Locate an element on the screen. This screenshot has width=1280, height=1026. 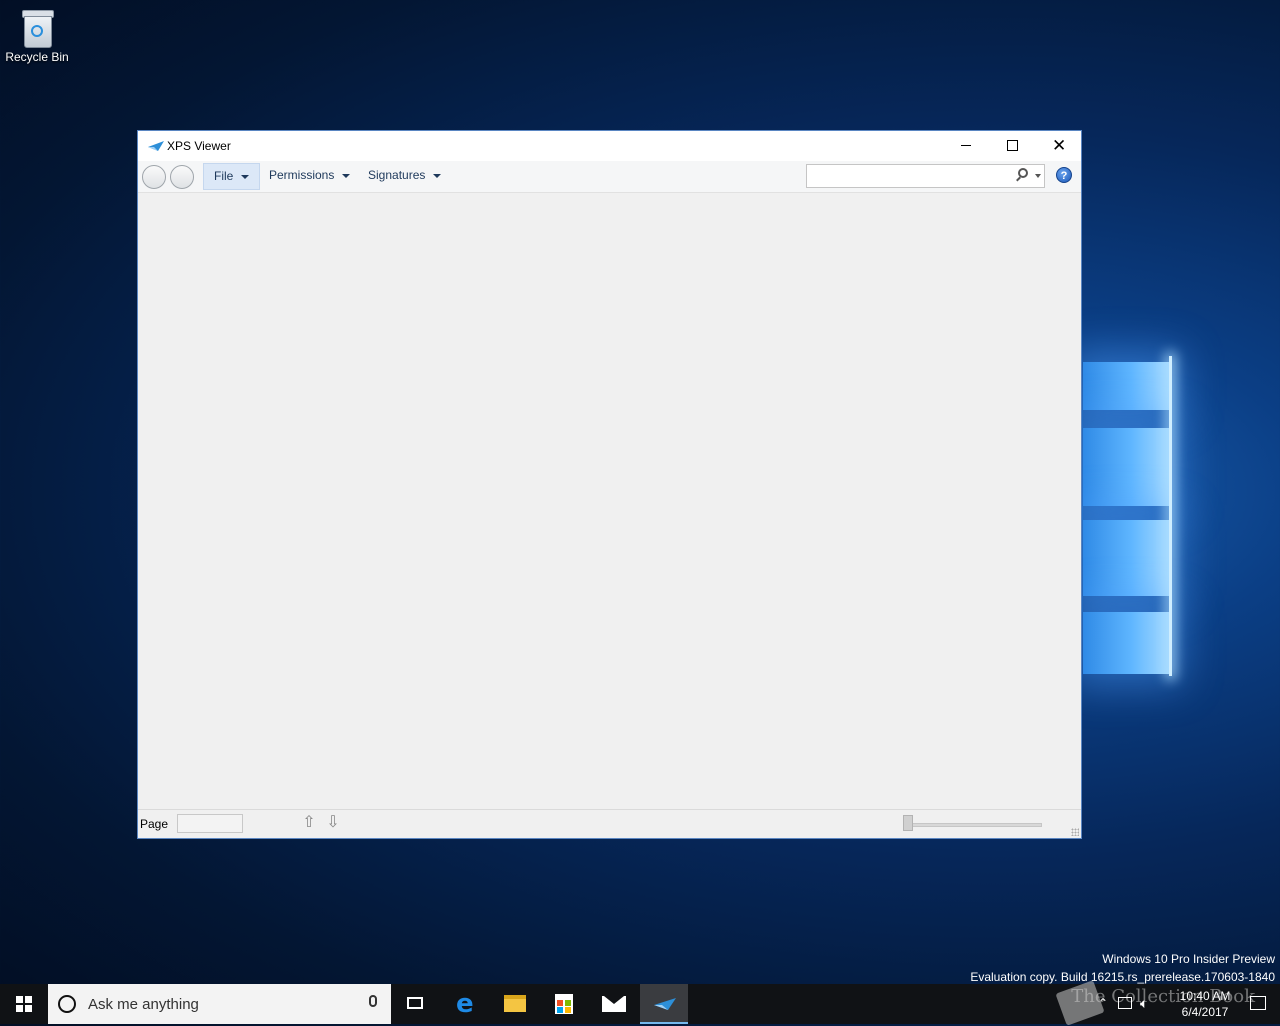
volume-icon: 🔈︎ is located at coordinates (1144, 1003).